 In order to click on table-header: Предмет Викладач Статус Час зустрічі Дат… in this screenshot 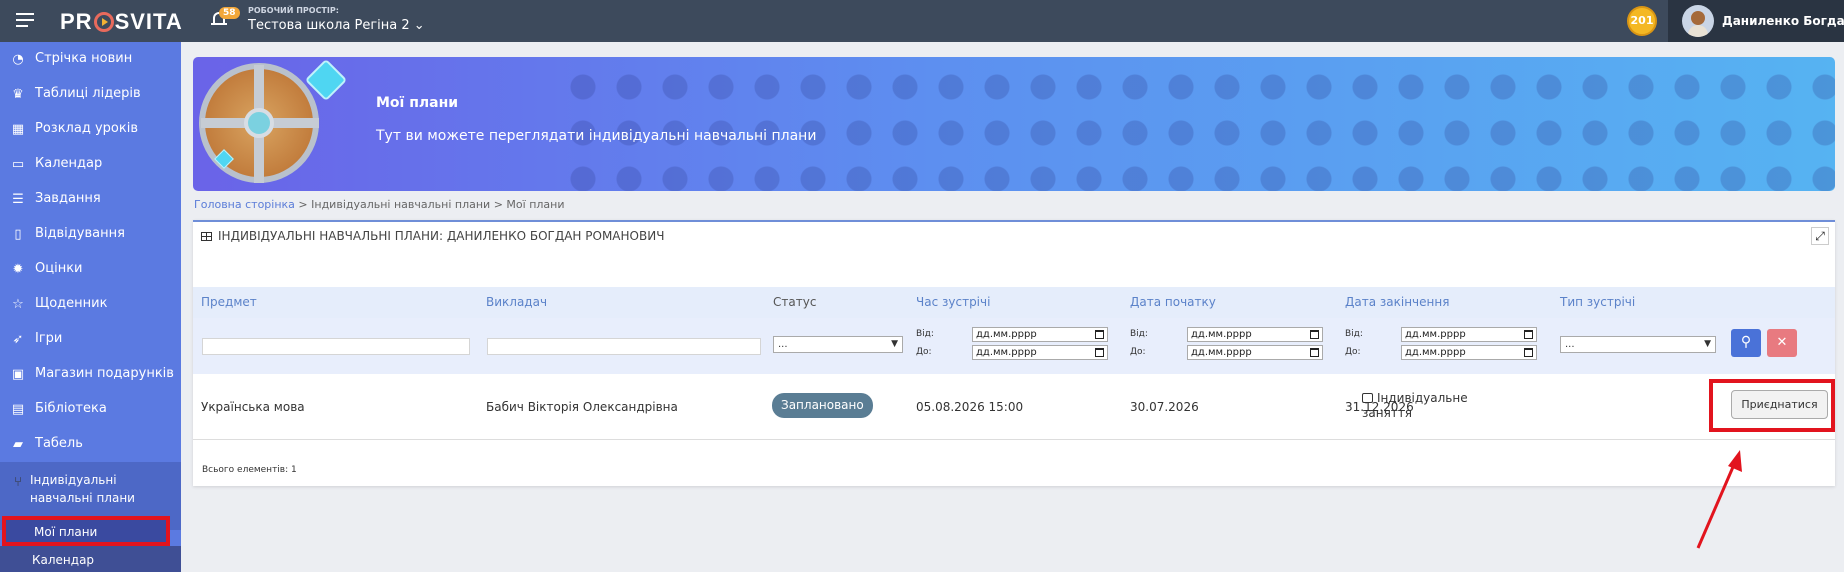, I will do `click(1014, 302)`.